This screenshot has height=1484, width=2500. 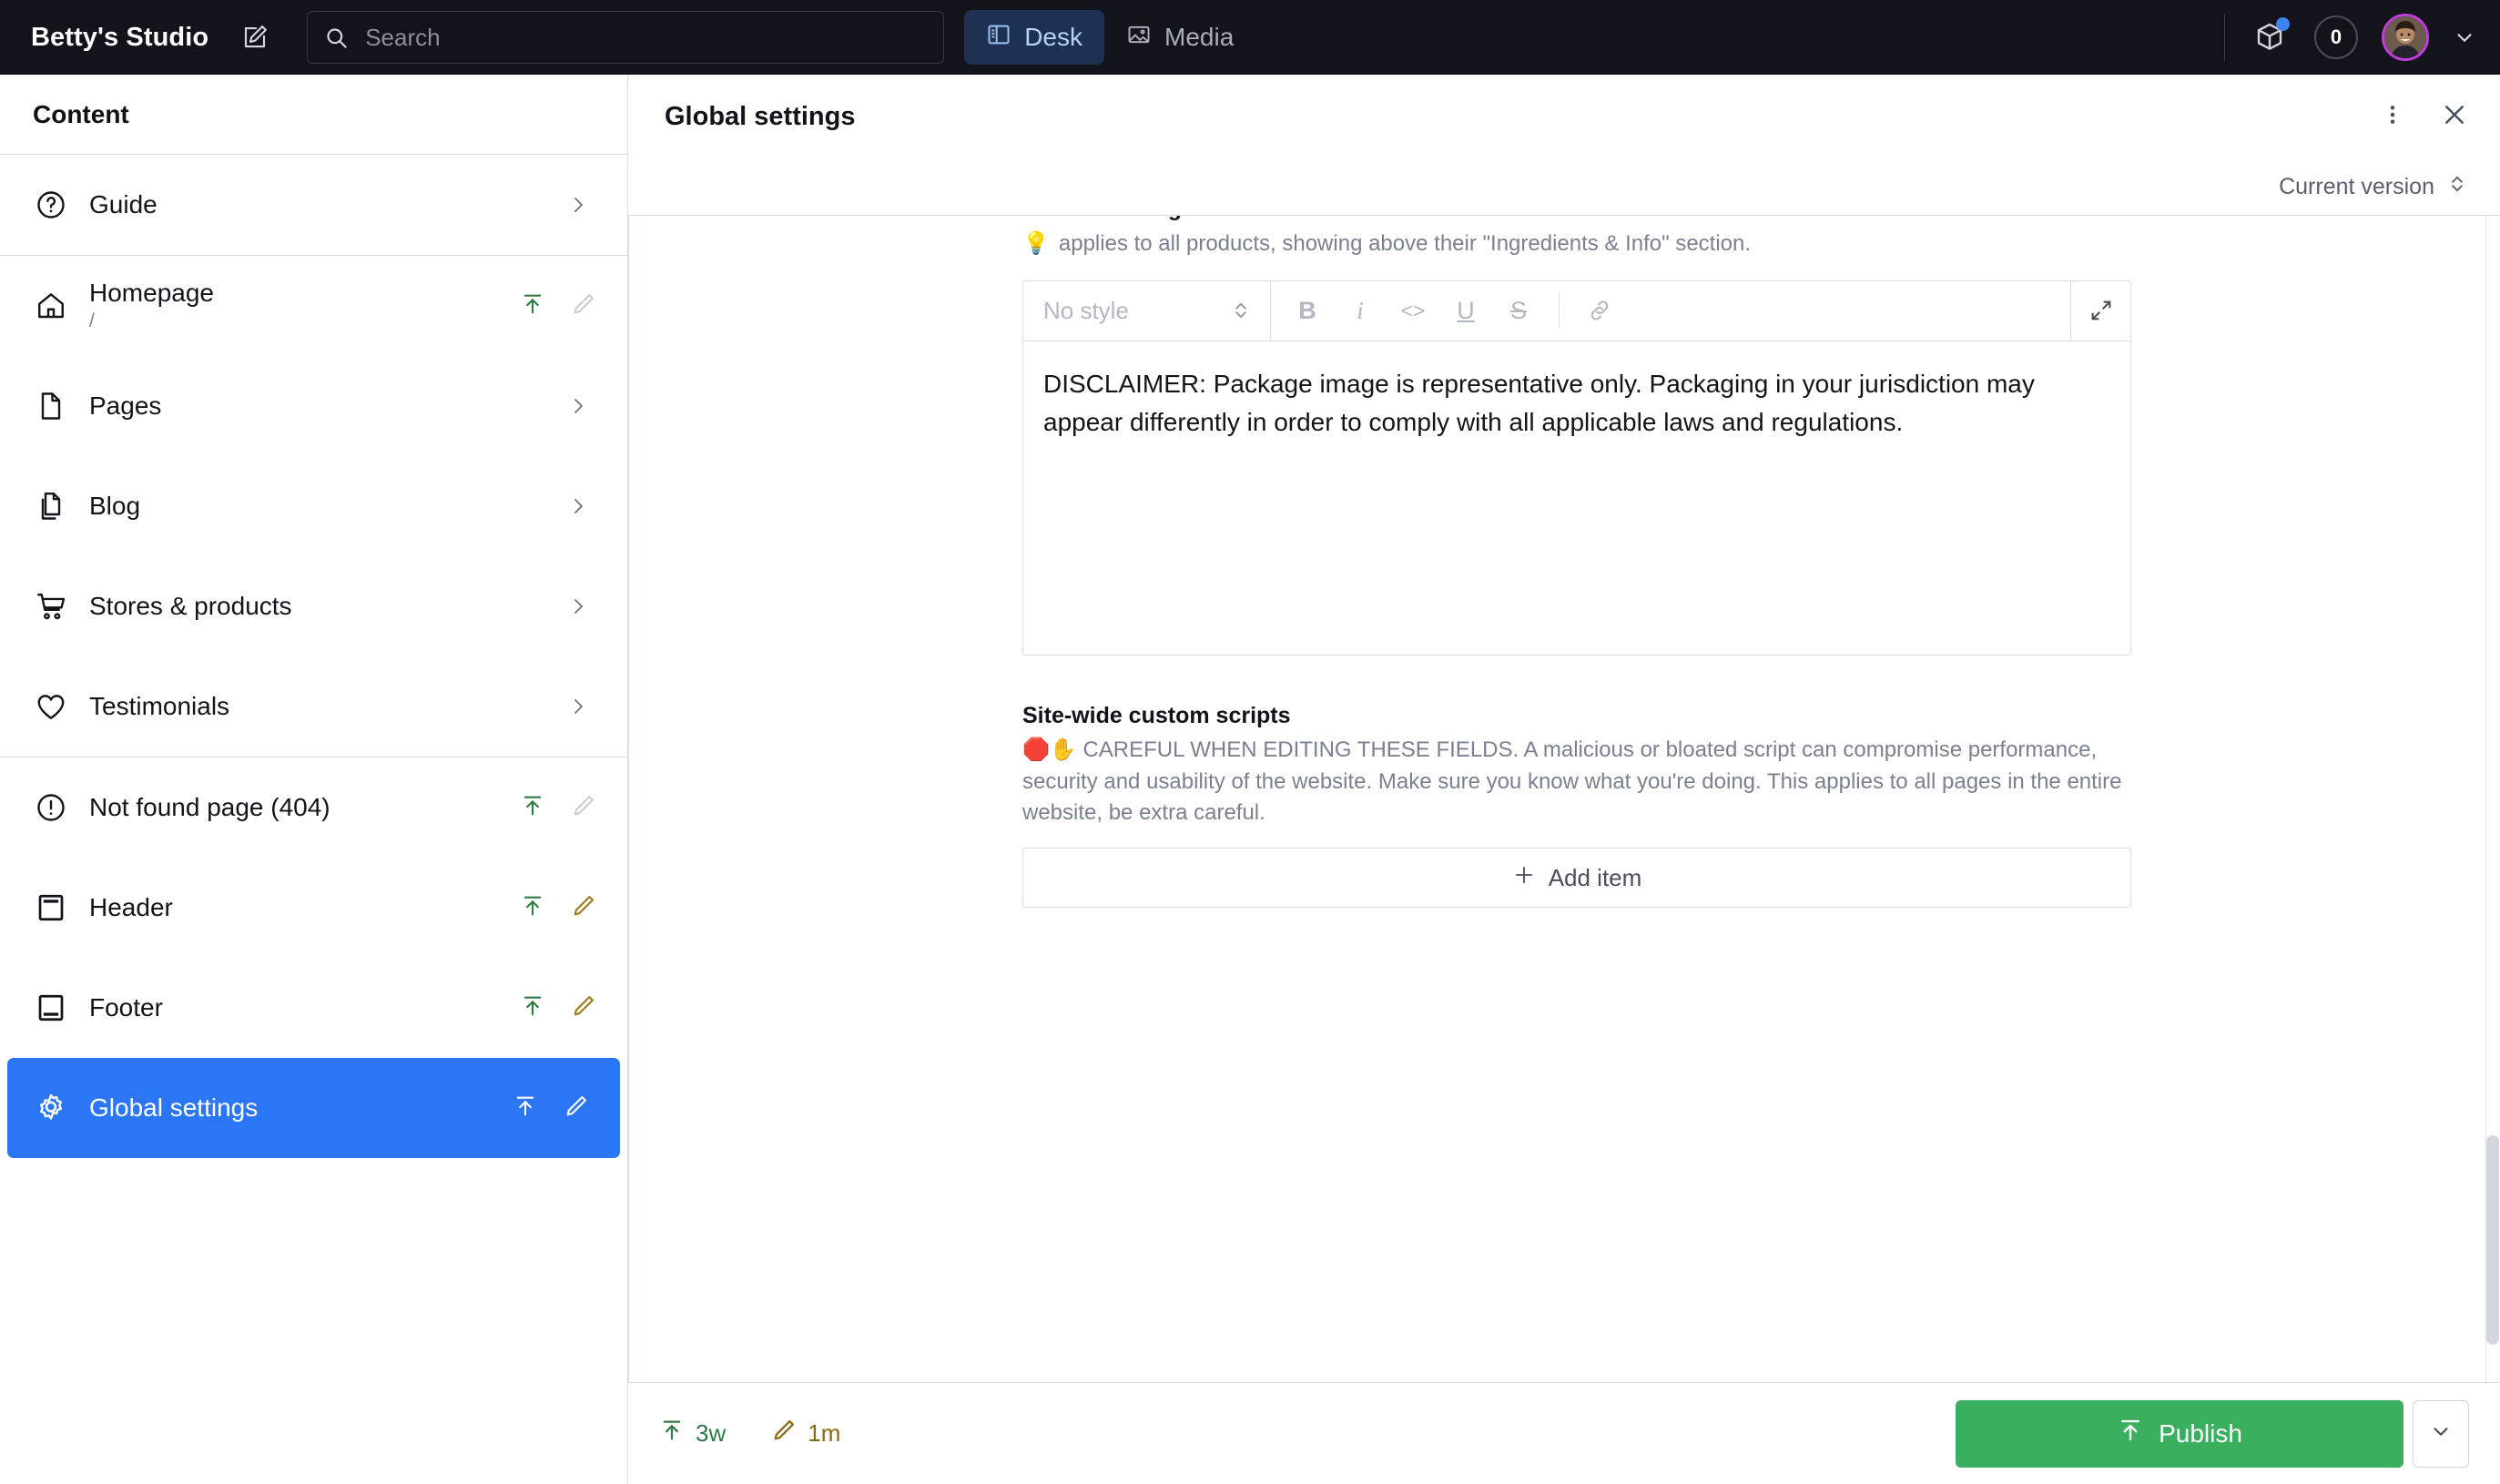 I want to click on scrollbar-thumb, so click(x=2493, y=1240).